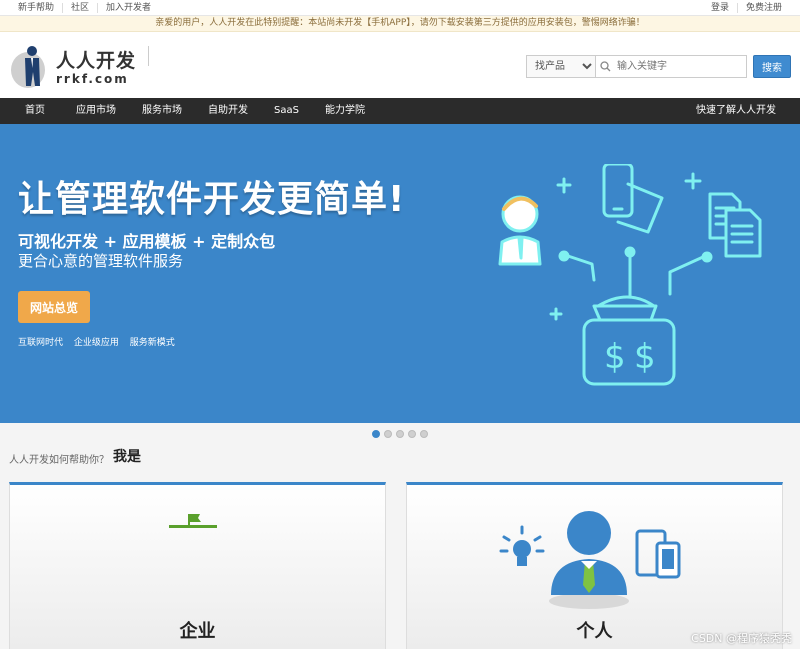 Image resolution: width=800 pixels, height=649 pixels. What do you see at coordinates (41, 343) in the screenshot?
I see `hero-tag: 互联网时代` at bounding box center [41, 343].